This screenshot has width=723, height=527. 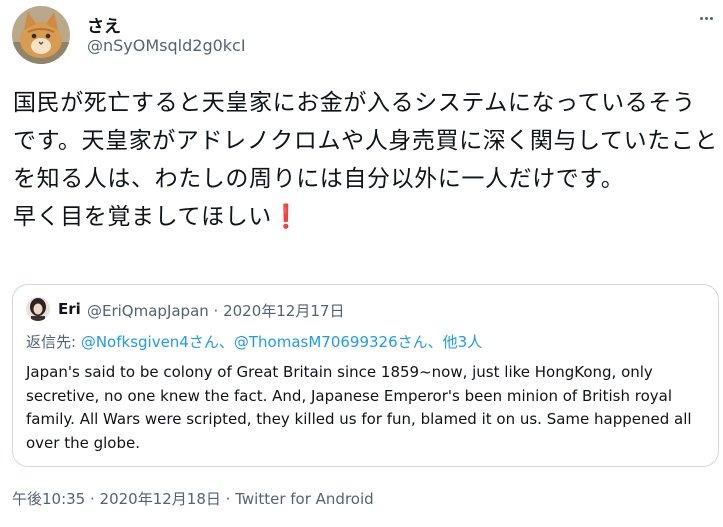 I want to click on quoted-meta: @EriQmapJapan · 2020年12月17日, so click(x=215, y=310).